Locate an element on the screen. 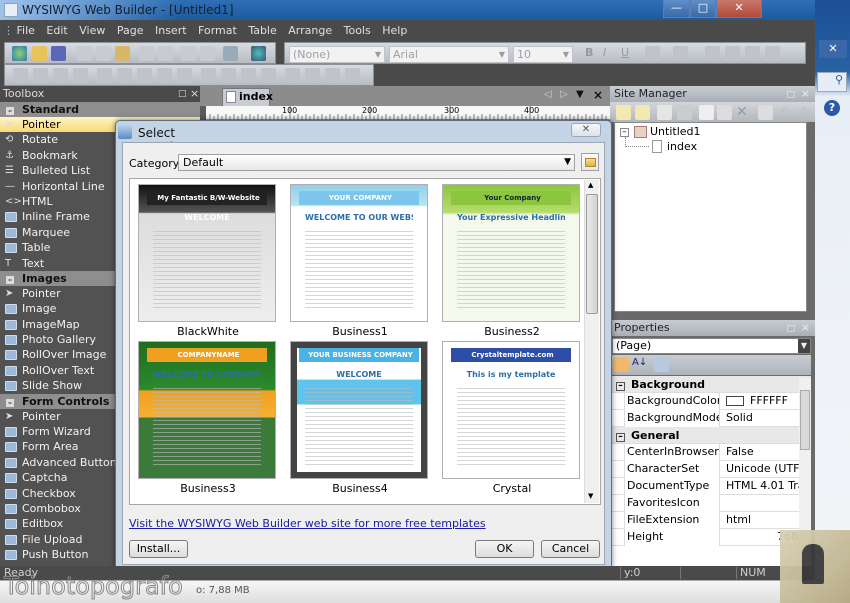 The height and width of the screenshot is (603, 850). property-row: DocumentType HTML 4.01 Transitional is located at coordinates (711, 486).